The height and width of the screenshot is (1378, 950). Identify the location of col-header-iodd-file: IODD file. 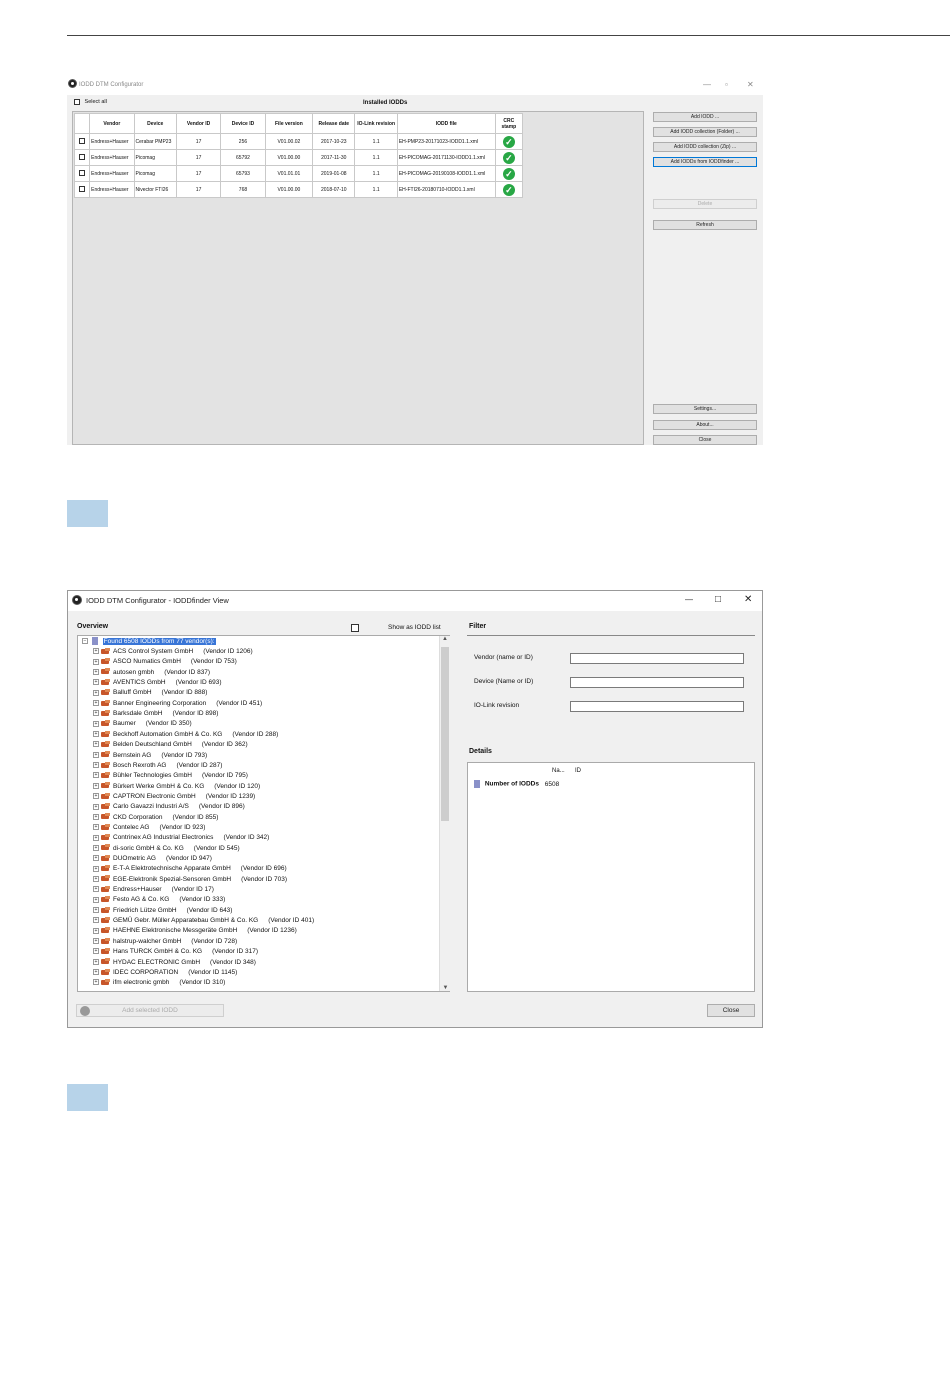
(446, 123).